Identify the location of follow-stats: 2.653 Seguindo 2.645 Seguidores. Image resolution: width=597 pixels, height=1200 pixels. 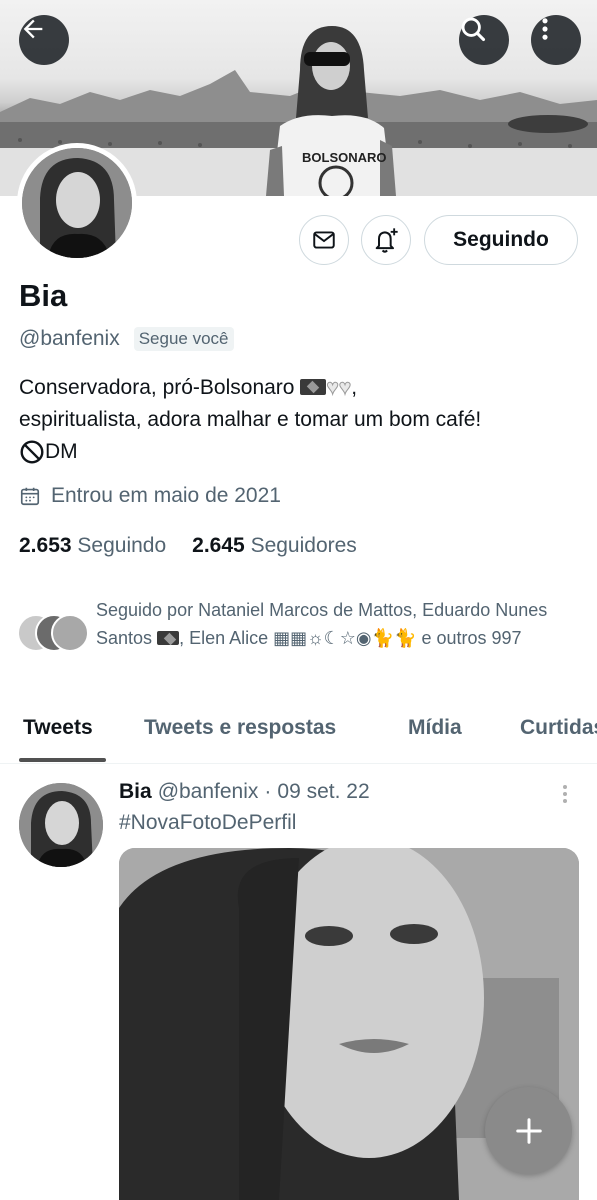
(188, 546).